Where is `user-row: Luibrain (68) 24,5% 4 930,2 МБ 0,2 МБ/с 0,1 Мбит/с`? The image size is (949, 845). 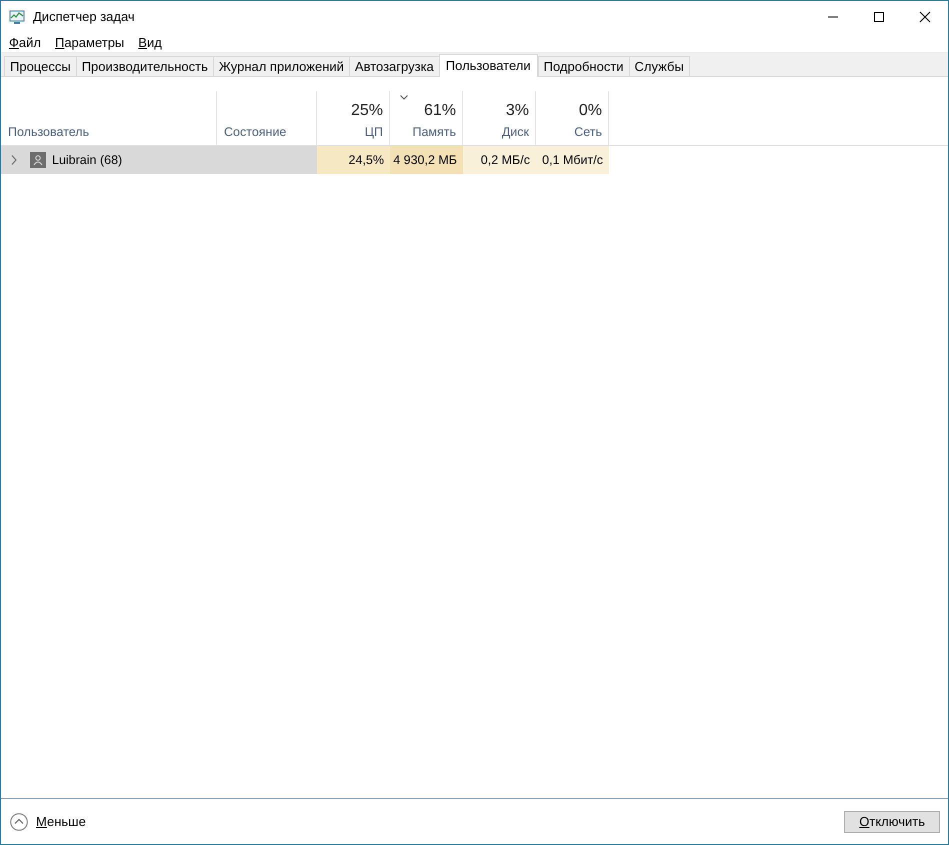
user-row: Luibrain (68) 24,5% 4 930,2 МБ 0,2 МБ/с 0,1 Мбит/с is located at coordinates (474, 160).